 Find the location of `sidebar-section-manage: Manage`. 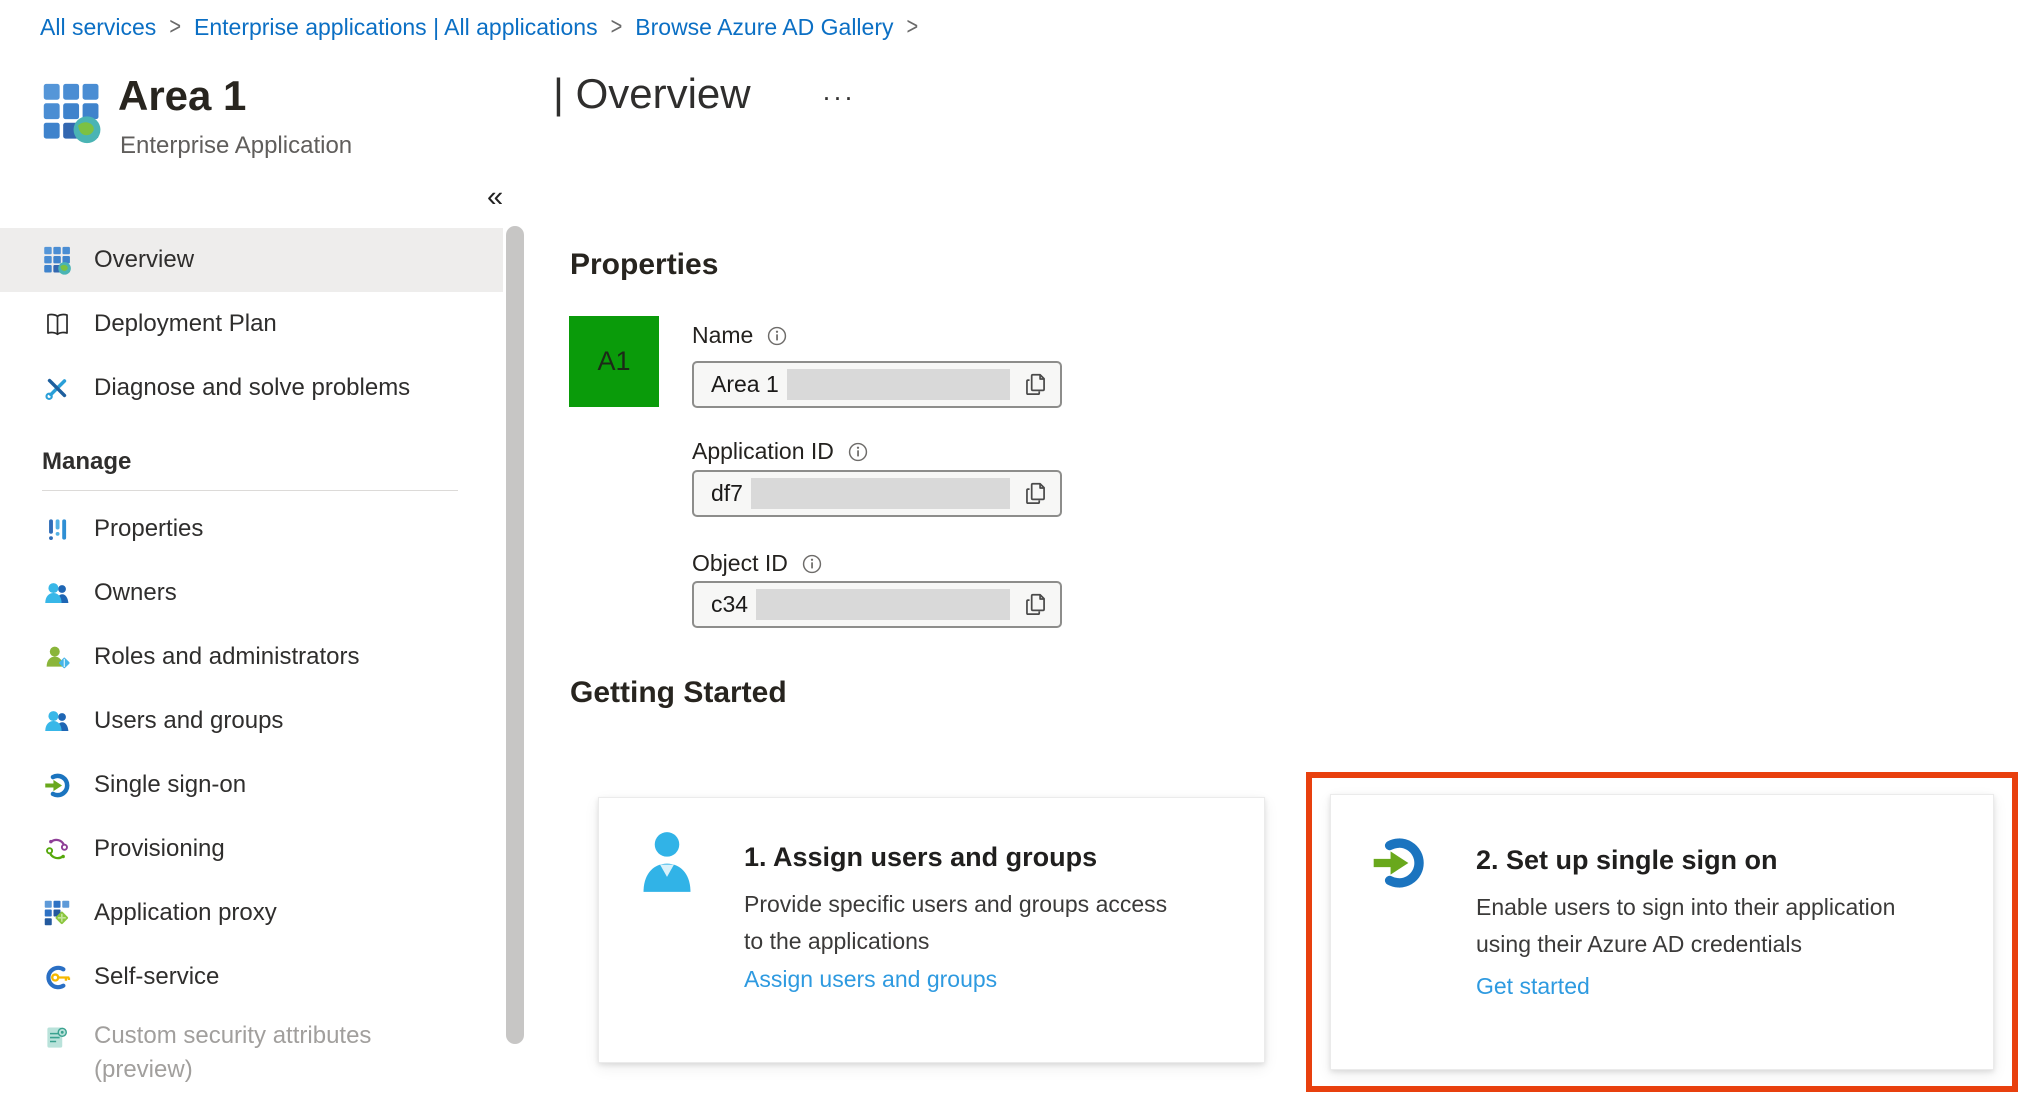

sidebar-section-manage: Manage is located at coordinates (87, 461).